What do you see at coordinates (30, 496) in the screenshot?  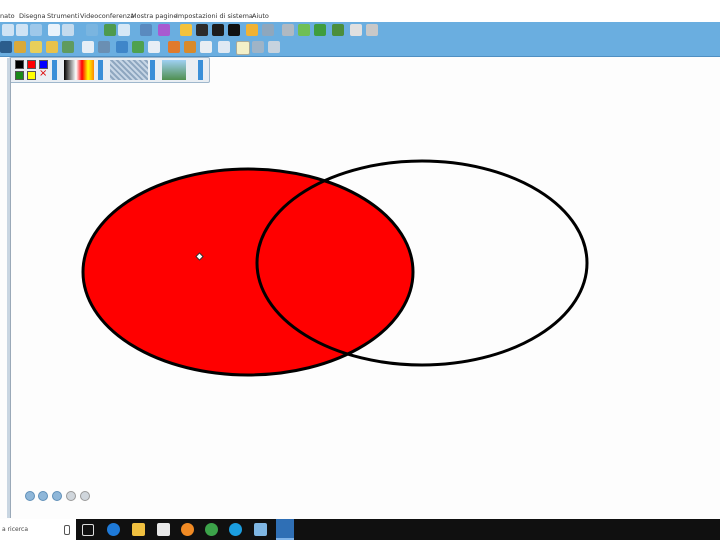 I see `page-first-button` at bounding box center [30, 496].